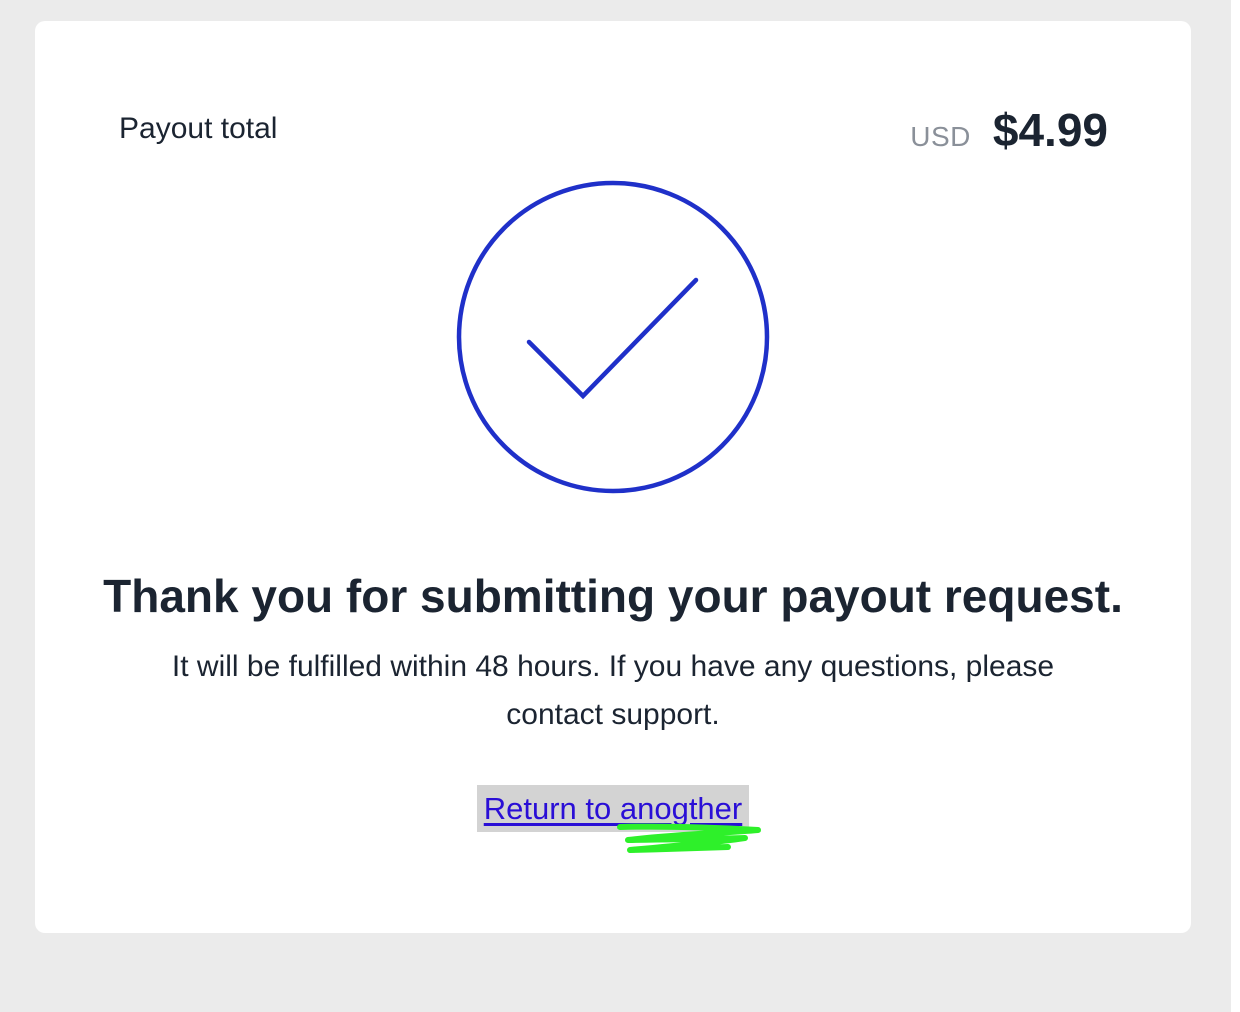 The image size is (1240, 1012). What do you see at coordinates (1235, 506) in the screenshot?
I see `page-edge-strip` at bounding box center [1235, 506].